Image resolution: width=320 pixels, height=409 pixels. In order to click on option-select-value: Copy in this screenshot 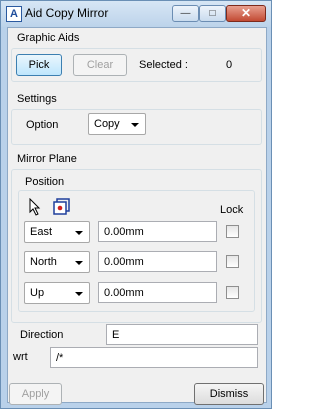, I will do `click(107, 124)`.